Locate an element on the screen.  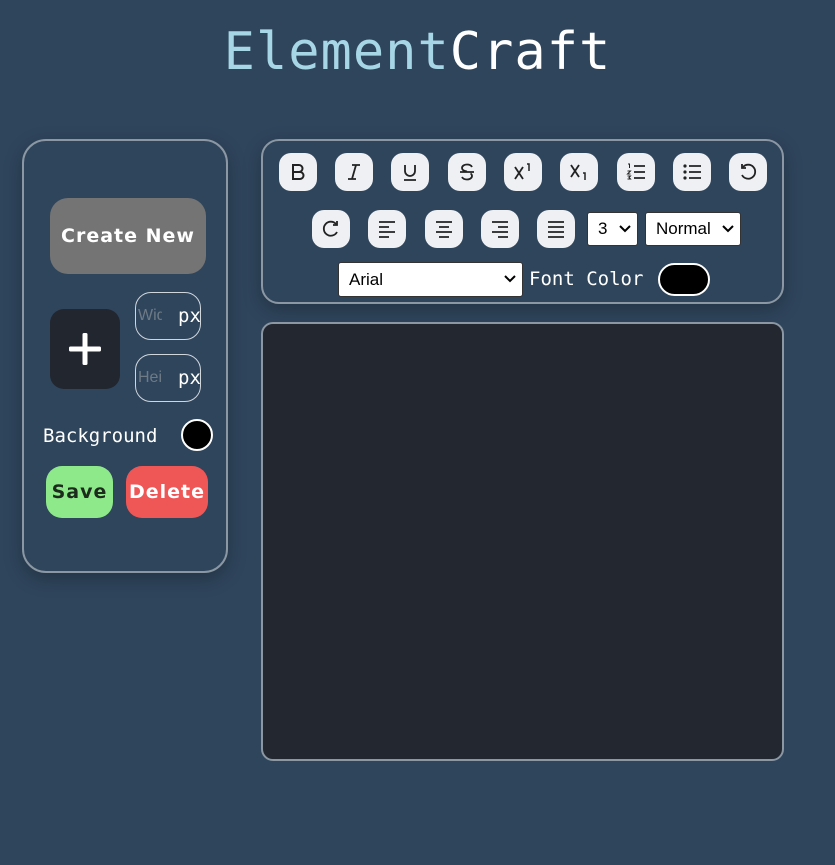
plus-icon is located at coordinates (85, 349).